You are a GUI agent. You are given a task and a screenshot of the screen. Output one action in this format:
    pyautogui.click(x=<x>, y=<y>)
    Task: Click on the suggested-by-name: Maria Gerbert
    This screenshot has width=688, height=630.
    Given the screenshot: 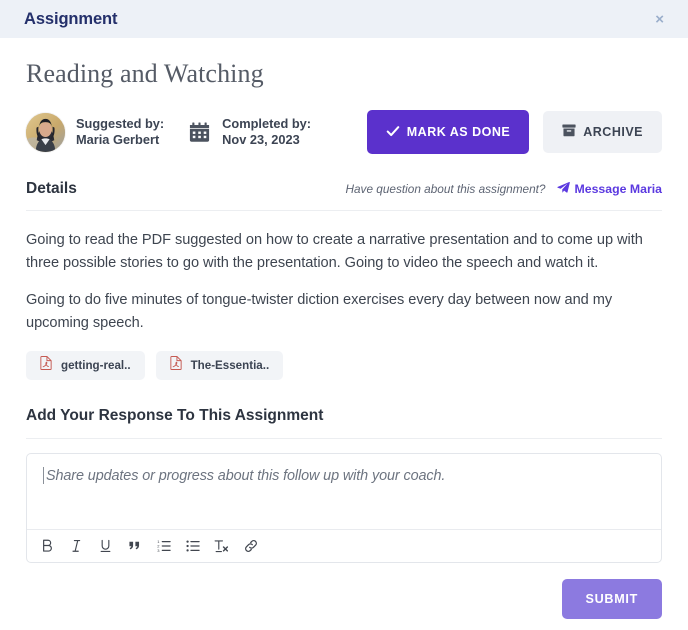 What is the action you would take?
    pyautogui.click(x=118, y=139)
    